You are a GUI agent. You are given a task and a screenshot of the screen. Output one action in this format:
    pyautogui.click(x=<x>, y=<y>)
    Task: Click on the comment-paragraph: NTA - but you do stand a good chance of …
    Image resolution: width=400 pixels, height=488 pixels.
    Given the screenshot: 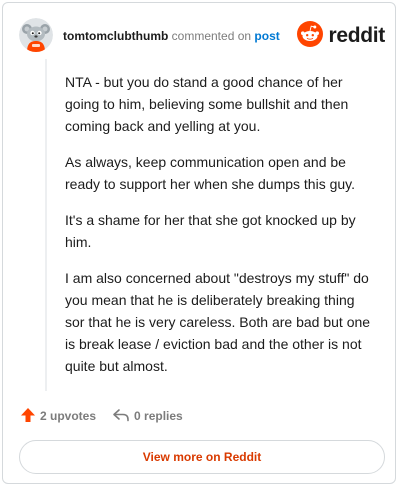 What is the action you would take?
    pyautogui.click(x=207, y=104)
    